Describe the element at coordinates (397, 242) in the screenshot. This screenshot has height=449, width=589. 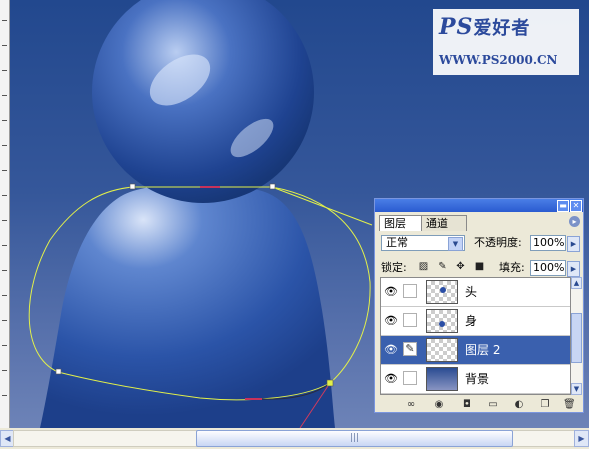
I see `blend-mode-value: 正常` at that location.